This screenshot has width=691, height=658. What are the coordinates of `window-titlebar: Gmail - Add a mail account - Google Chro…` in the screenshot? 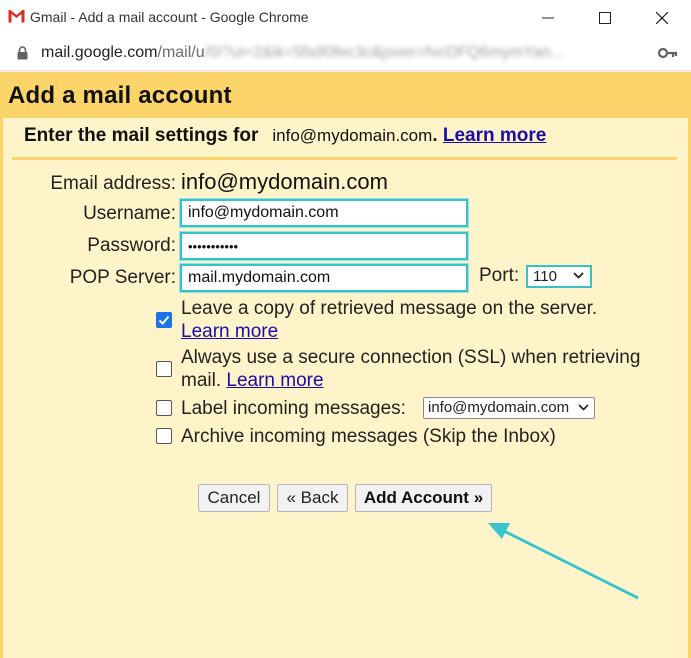 It's located at (345, 18).